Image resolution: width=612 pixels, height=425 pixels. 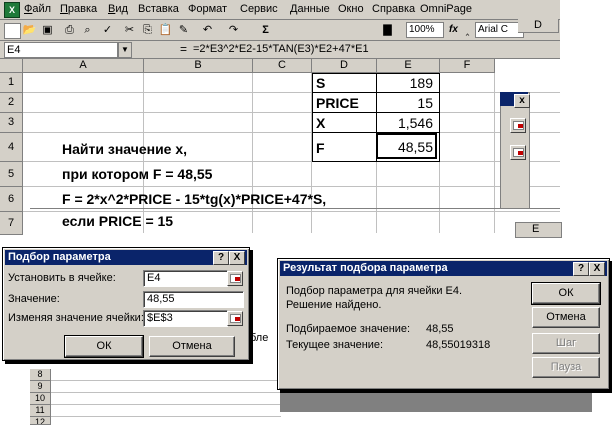 What do you see at coordinates (310, 9) in the screenshot?
I see `menu-data: Данные` at bounding box center [310, 9].